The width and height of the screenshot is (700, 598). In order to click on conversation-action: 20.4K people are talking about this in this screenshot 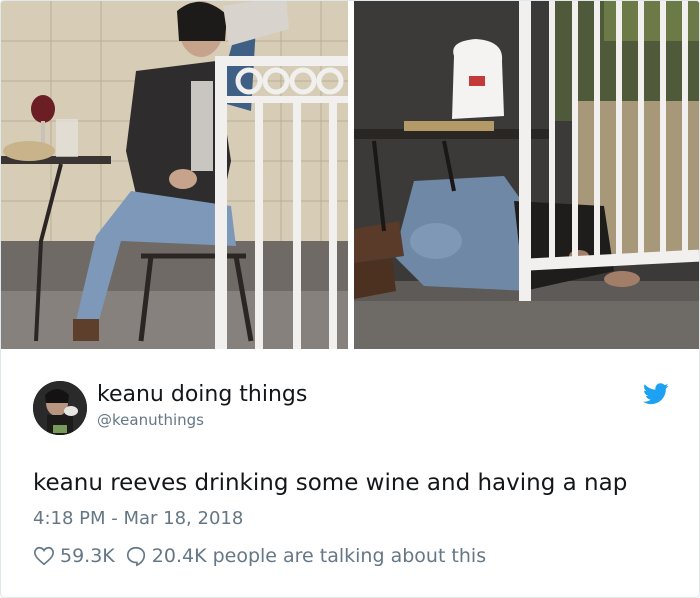, I will do `click(305, 556)`.